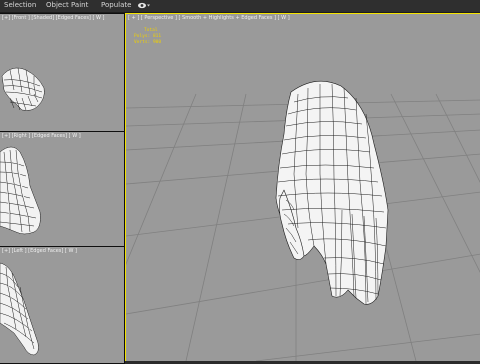 Image resolution: width=480 pixels, height=364 pixels. What do you see at coordinates (67, 5) in the screenshot?
I see `menu-item-object-paint: Object Paint` at bounding box center [67, 5].